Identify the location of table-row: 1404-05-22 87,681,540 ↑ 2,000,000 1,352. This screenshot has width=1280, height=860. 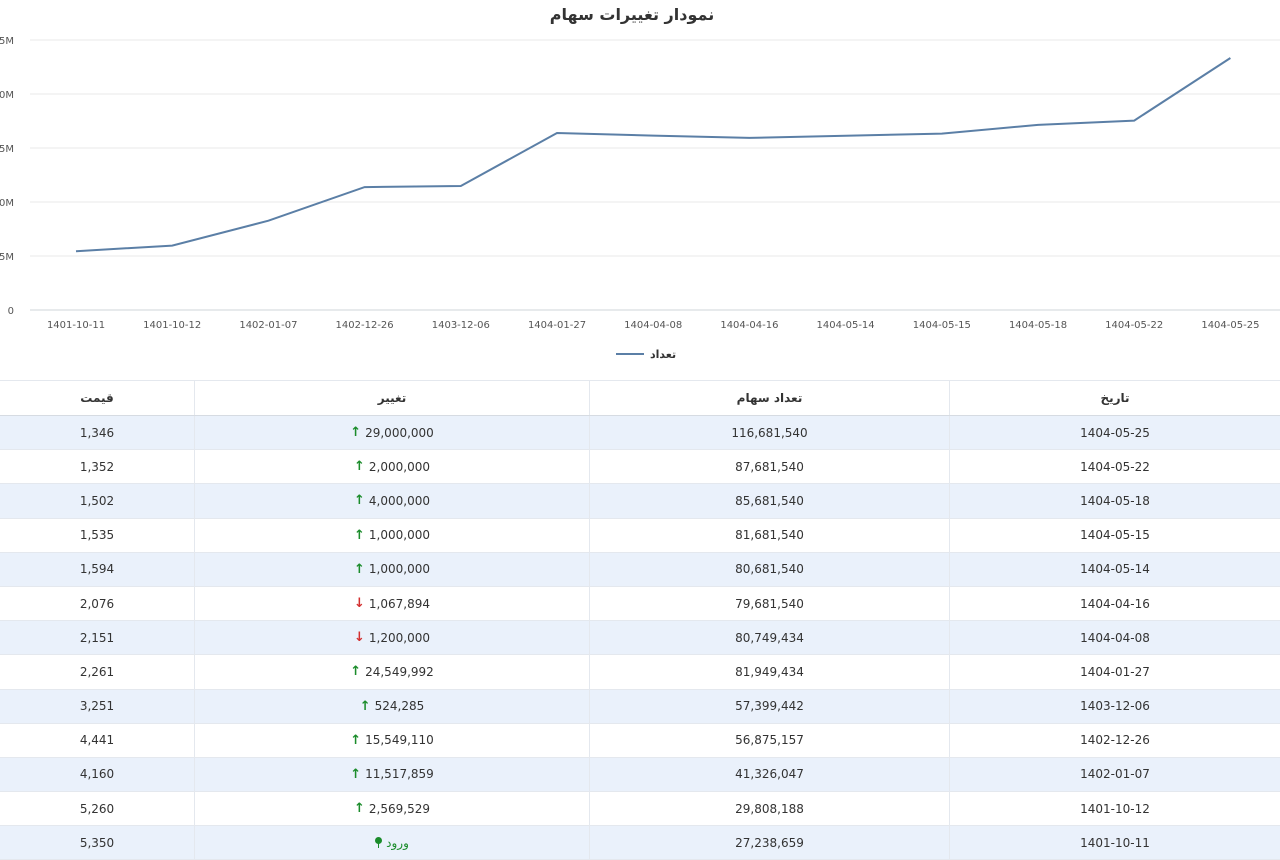
(640, 467).